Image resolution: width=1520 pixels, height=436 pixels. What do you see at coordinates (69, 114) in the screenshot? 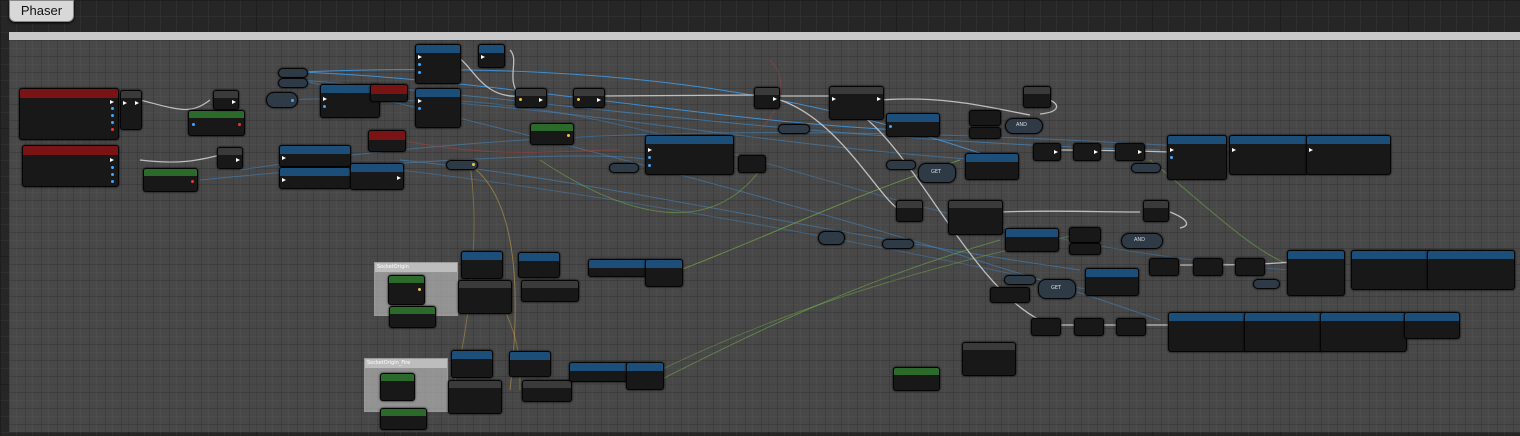
I see `event-node-begin-overlap` at bounding box center [69, 114].